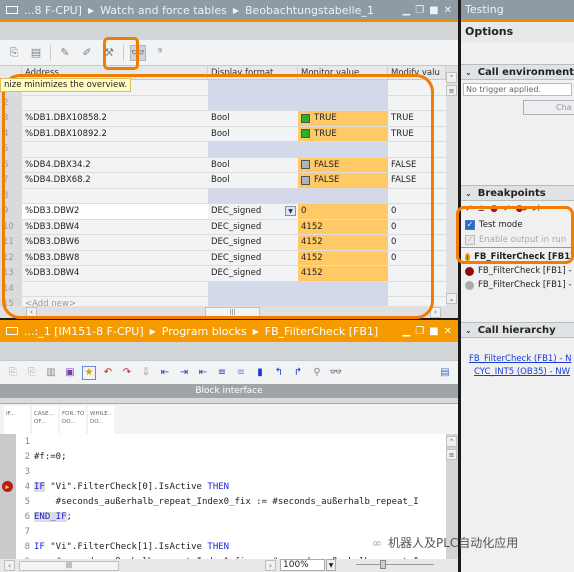 The width and height of the screenshot is (574, 572). Describe the element at coordinates (109, 53) in the screenshot. I see `force-icon: ⚒` at that location.